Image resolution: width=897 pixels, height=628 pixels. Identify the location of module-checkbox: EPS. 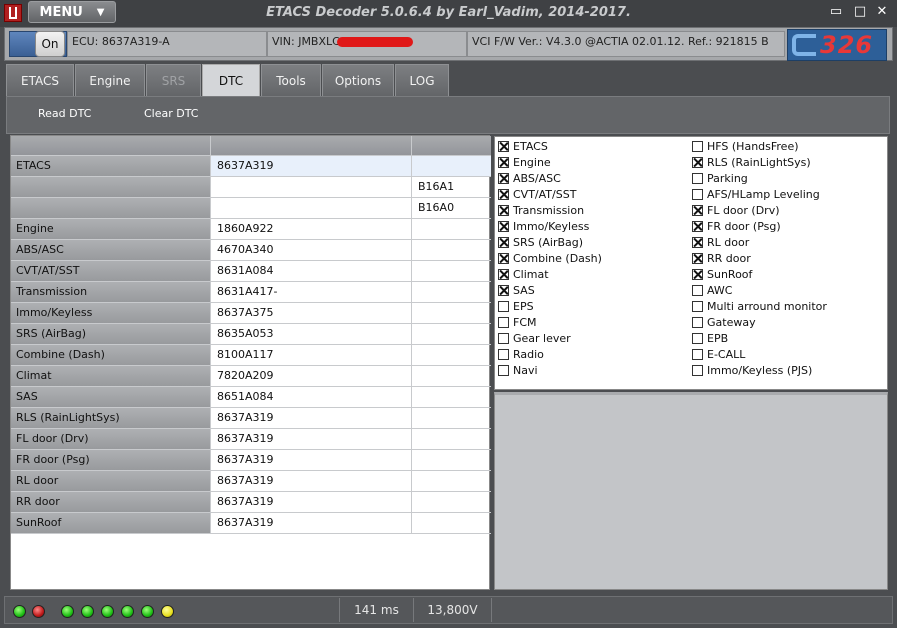
(516, 306).